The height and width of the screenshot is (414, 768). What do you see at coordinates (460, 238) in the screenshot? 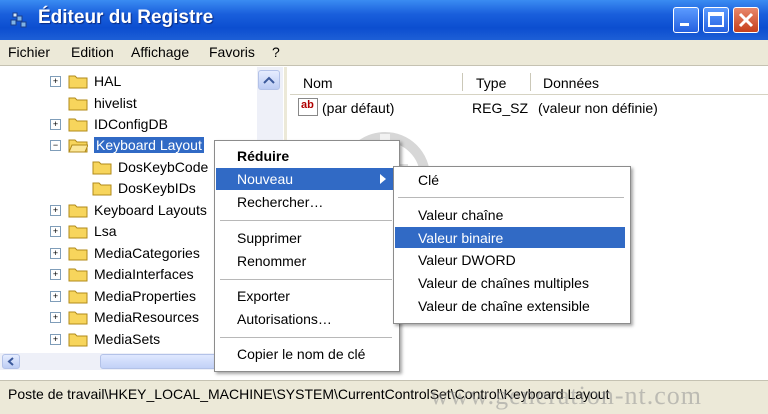
I see `submenu-item-valeur-binaire: Valeur binaire` at bounding box center [460, 238].